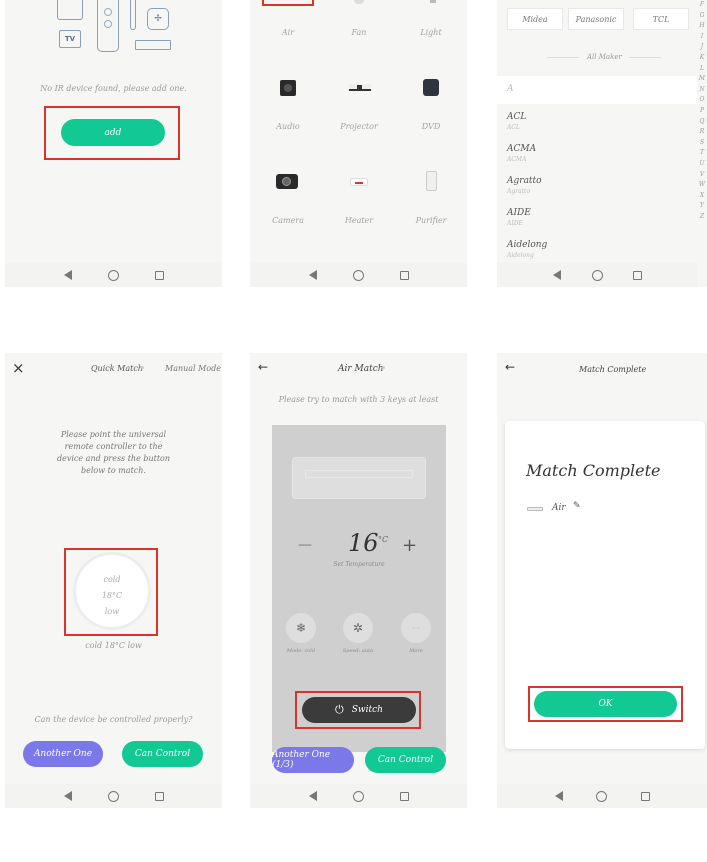 Image resolution: width=707 pixels, height=862 pixels. Describe the element at coordinates (613, 369) in the screenshot. I see `page-title: Match Complete` at that location.